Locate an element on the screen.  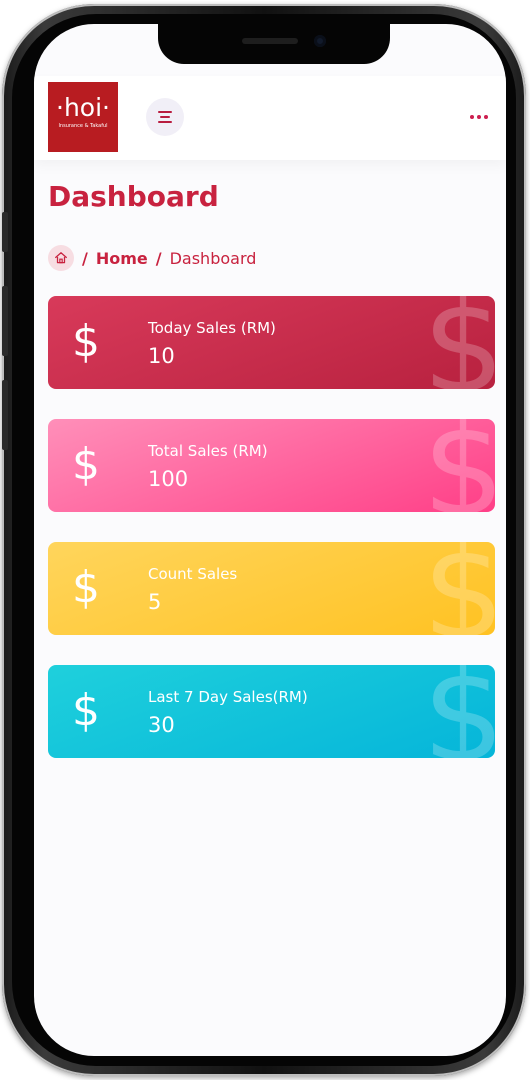
stat-value: 30 is located at coordinates (161, 725).